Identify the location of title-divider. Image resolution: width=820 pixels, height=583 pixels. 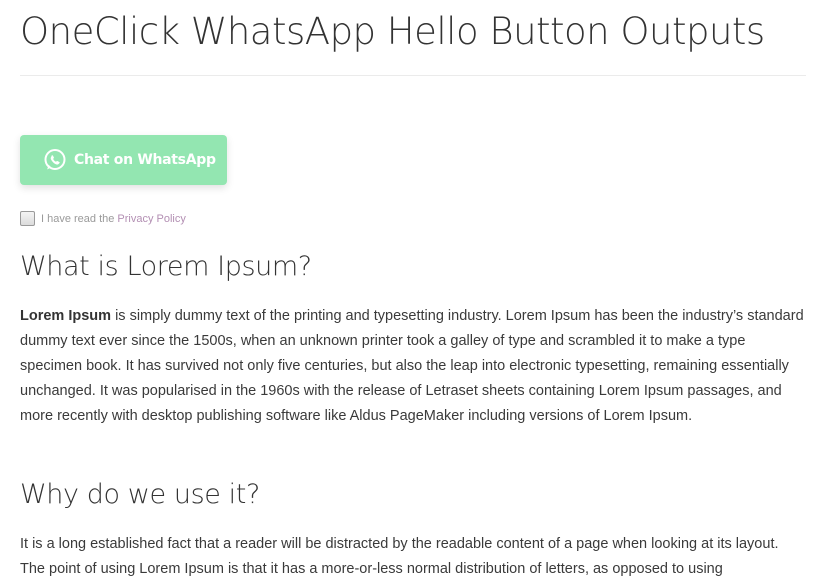
(413, 75).